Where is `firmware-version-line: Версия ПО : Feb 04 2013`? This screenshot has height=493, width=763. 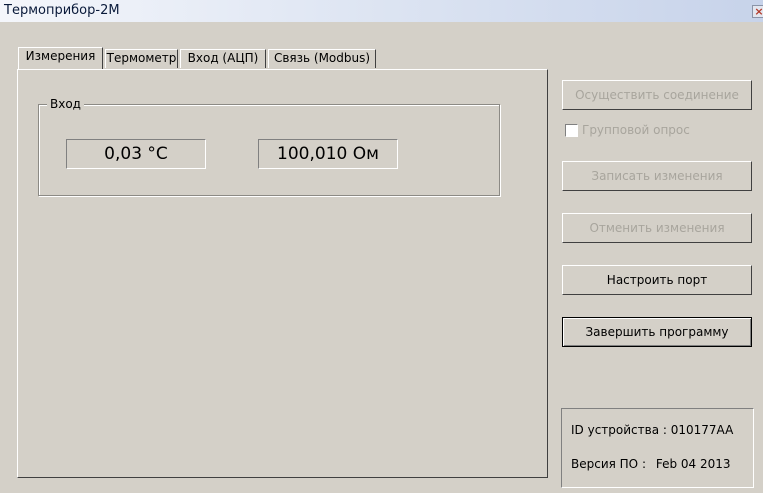
firmware-version-line: Версия ПО : Feb 04 2013 is located at coordinates (651, 464).